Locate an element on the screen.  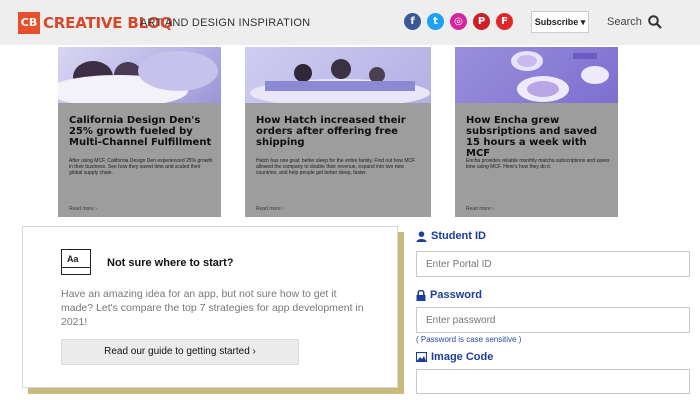
search-button: Search is located at coordinates (634, 22).